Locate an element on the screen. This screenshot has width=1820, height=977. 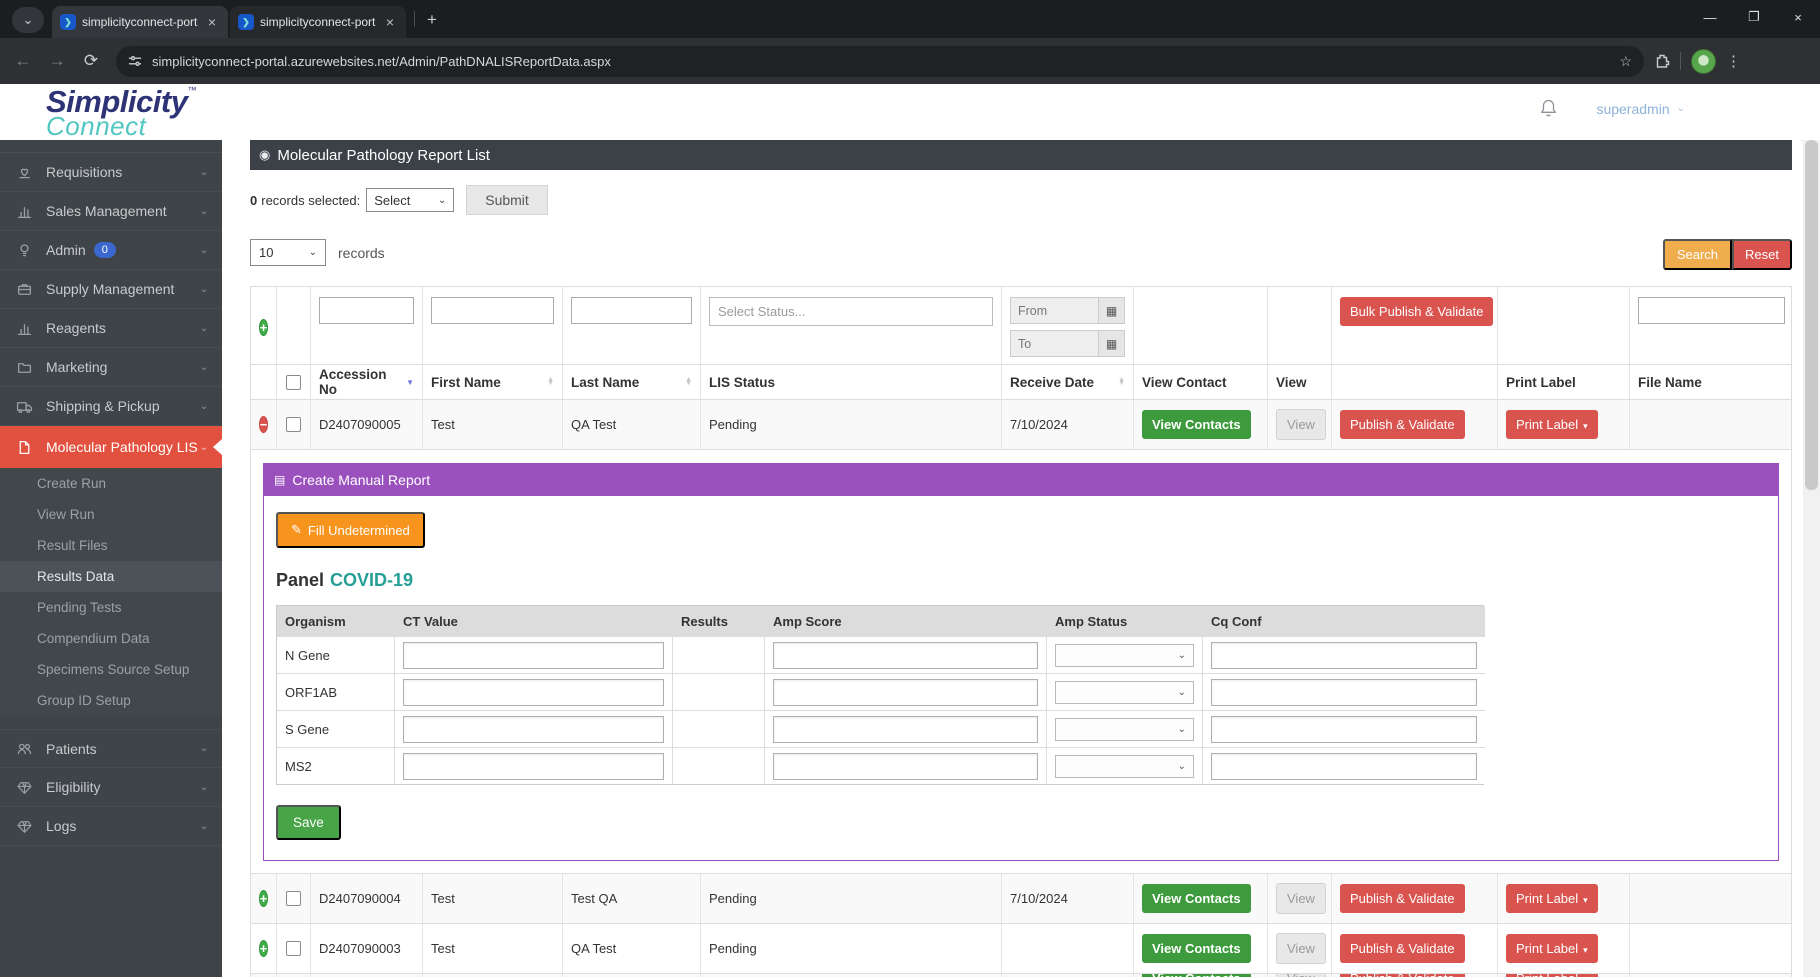
submenu-item-pending-tests: Pending Tests is located at coordinates (111, 607).